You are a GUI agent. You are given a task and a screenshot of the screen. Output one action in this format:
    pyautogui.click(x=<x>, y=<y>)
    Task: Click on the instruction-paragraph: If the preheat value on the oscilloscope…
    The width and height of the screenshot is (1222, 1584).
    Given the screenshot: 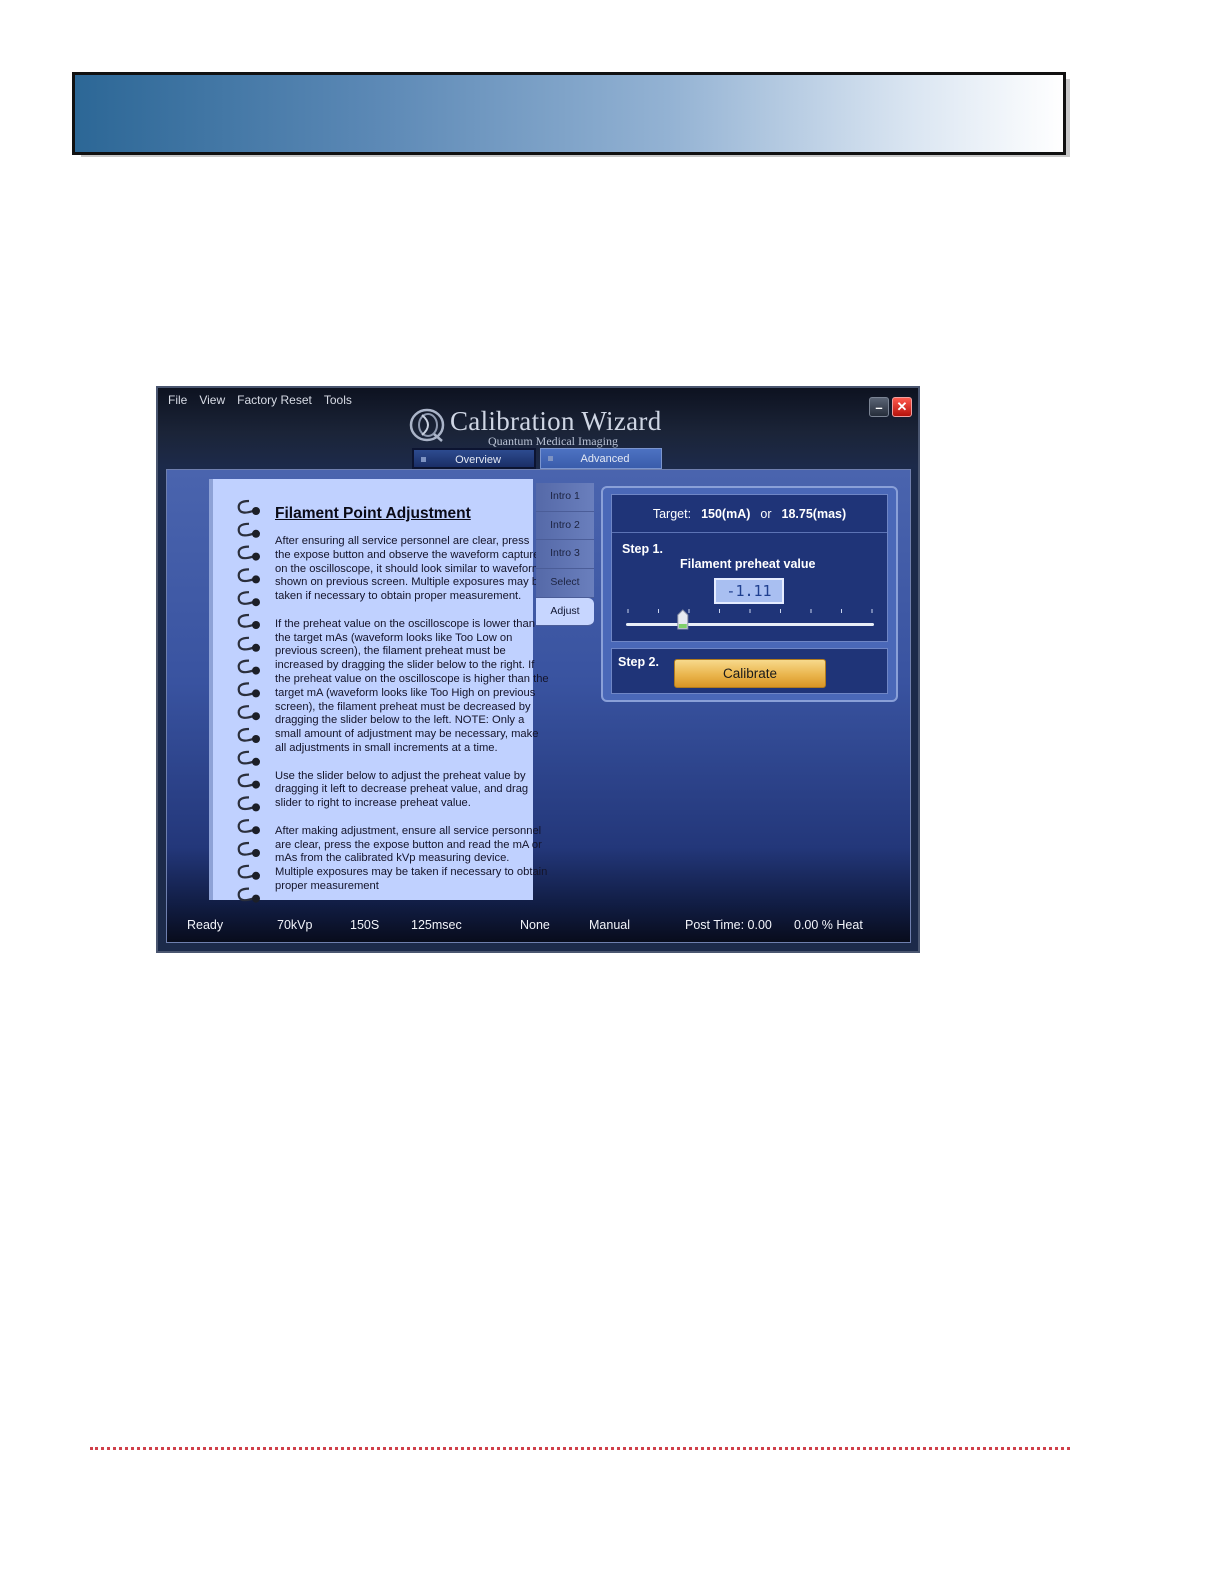 What is the action you would take?
    pyautogui.click(x=412, y=685)
    